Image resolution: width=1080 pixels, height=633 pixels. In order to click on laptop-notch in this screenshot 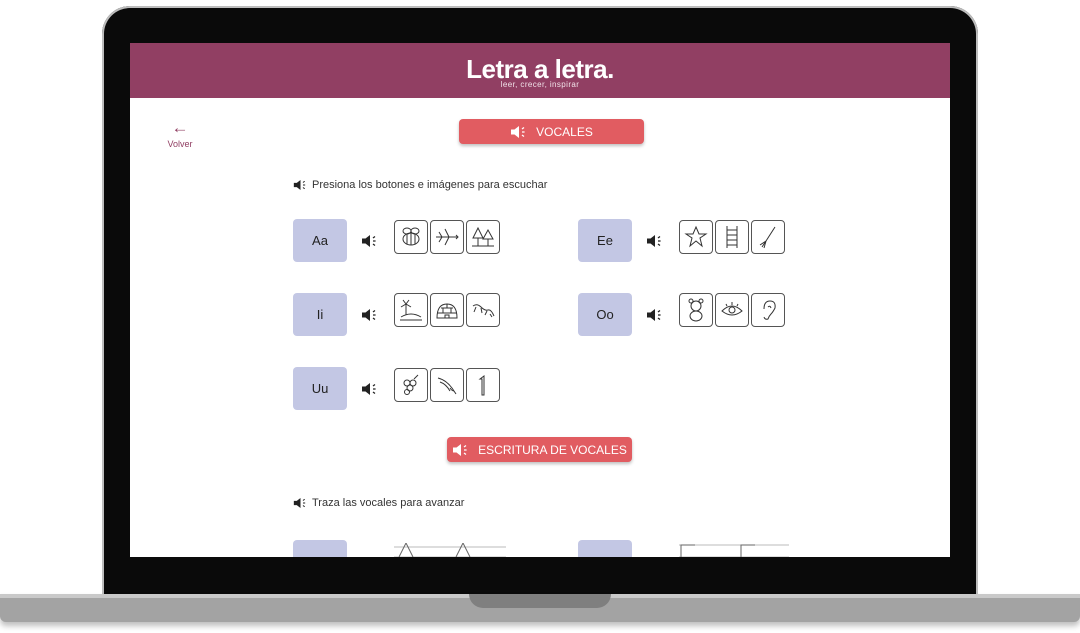, I will do `click(540, 601)`.